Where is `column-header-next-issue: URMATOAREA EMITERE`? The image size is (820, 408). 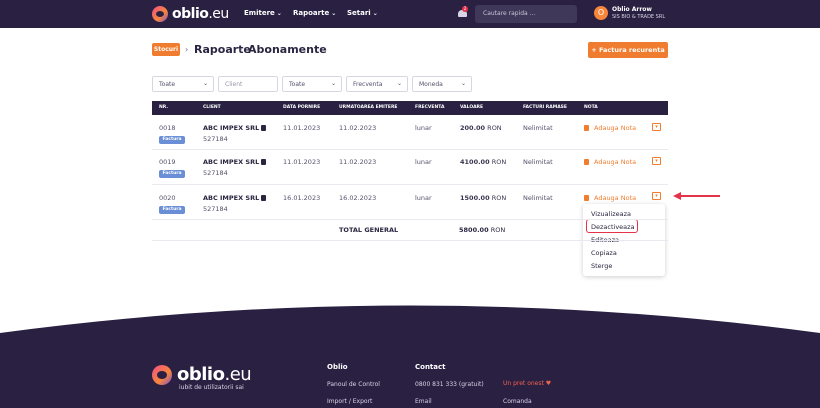
column-header-next-issue: URMATOAREA EMITERE is located at coordinates (368, 107).